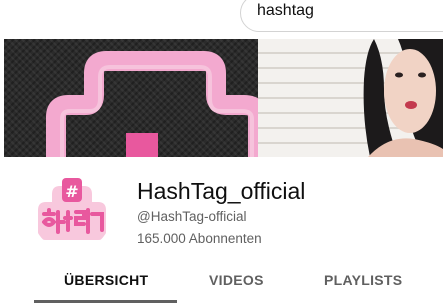 This screenshot has width=443, height=308. What do you see at coordinates (403, 98) in the screenshot?
I see `banner-person-image` at bounding box center [403, 98].